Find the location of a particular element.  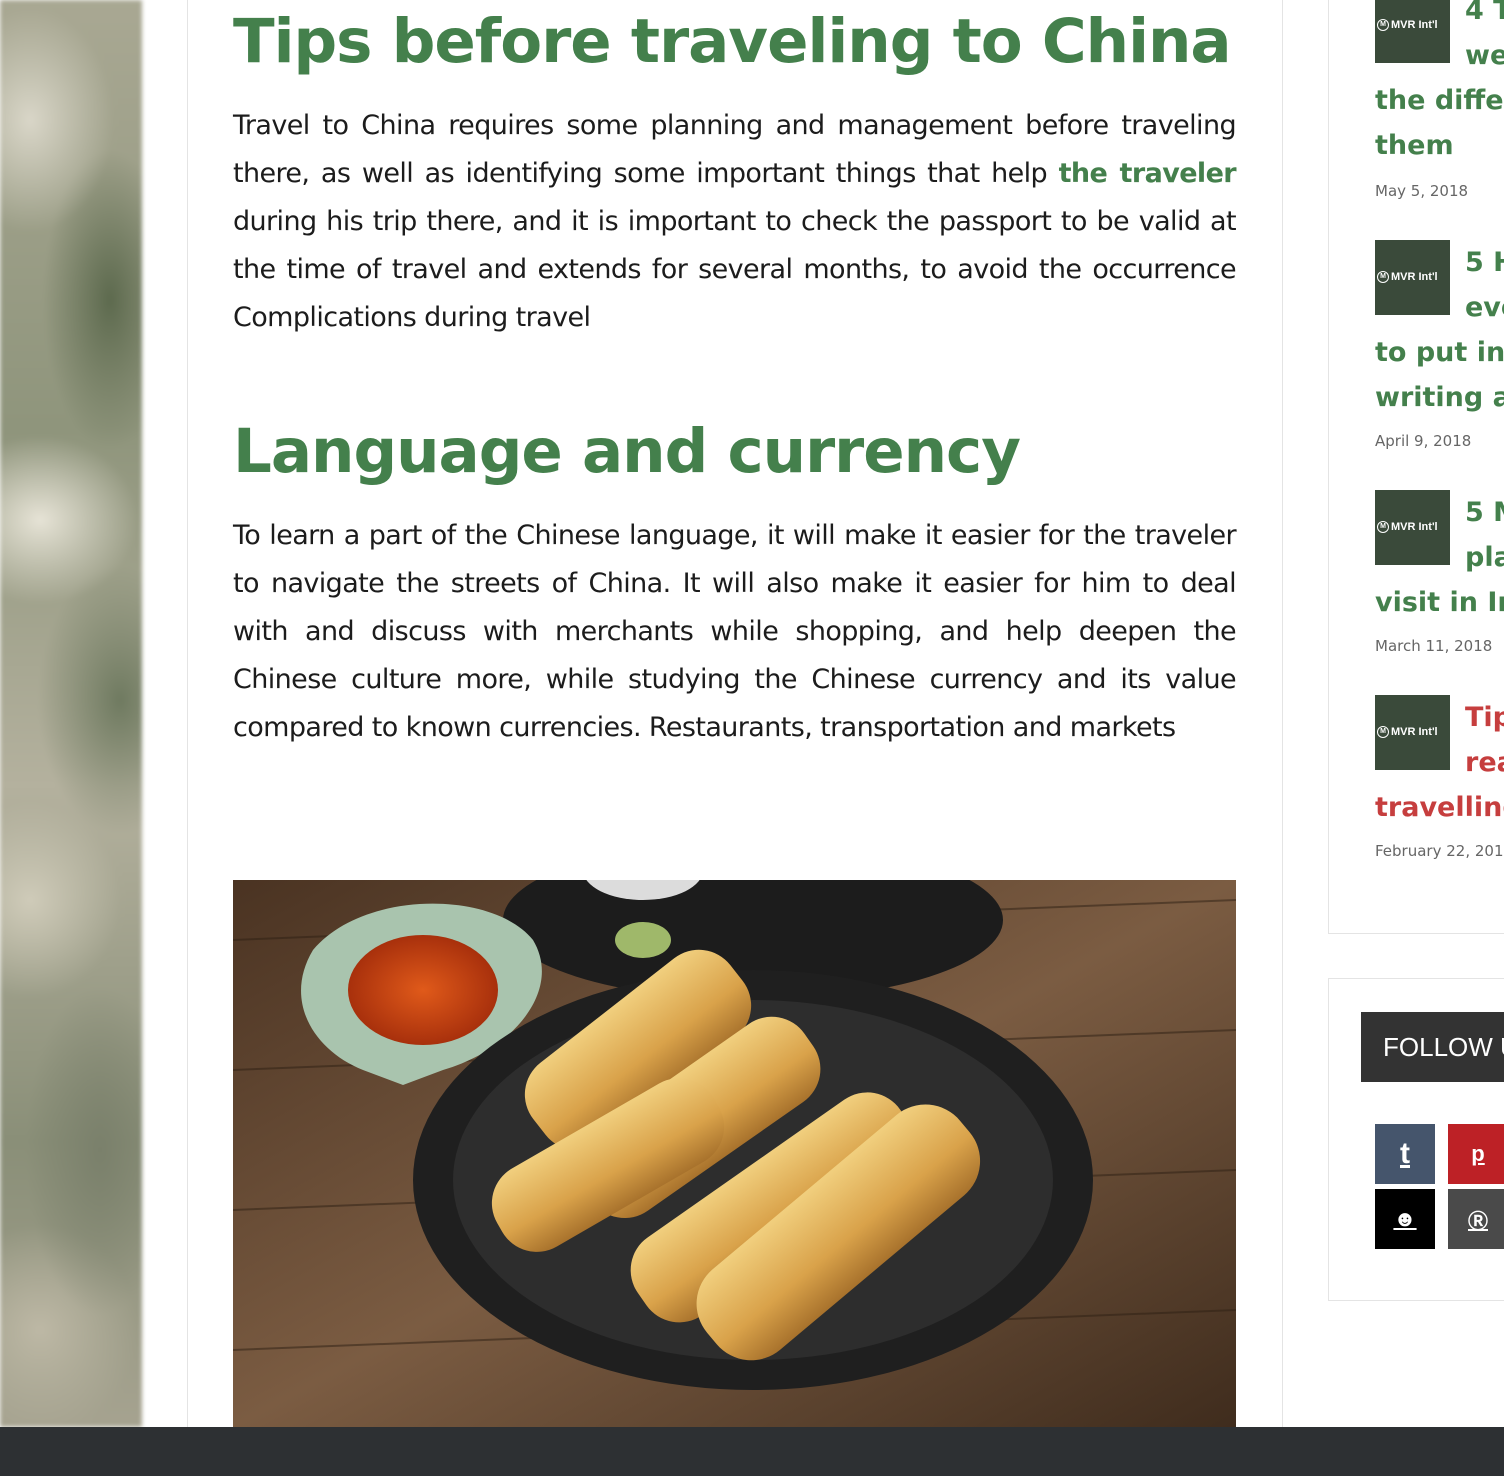

post-title-line: writing ar is located at coordinates (1439, 397).